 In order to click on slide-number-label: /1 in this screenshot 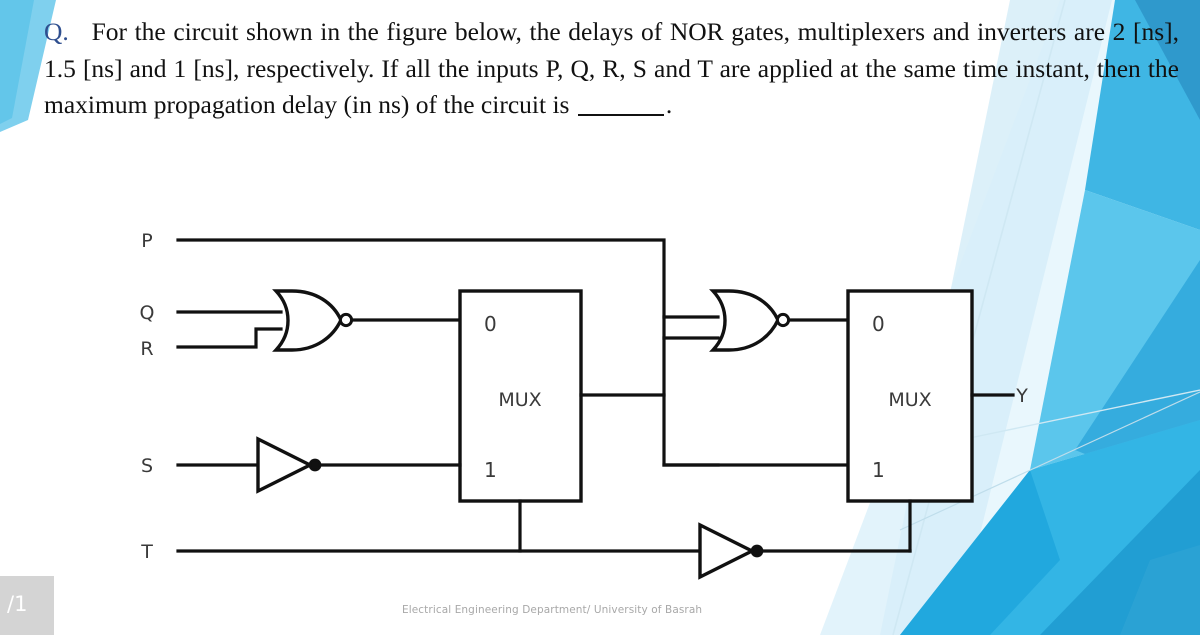, I will do `click(17, 604)`.